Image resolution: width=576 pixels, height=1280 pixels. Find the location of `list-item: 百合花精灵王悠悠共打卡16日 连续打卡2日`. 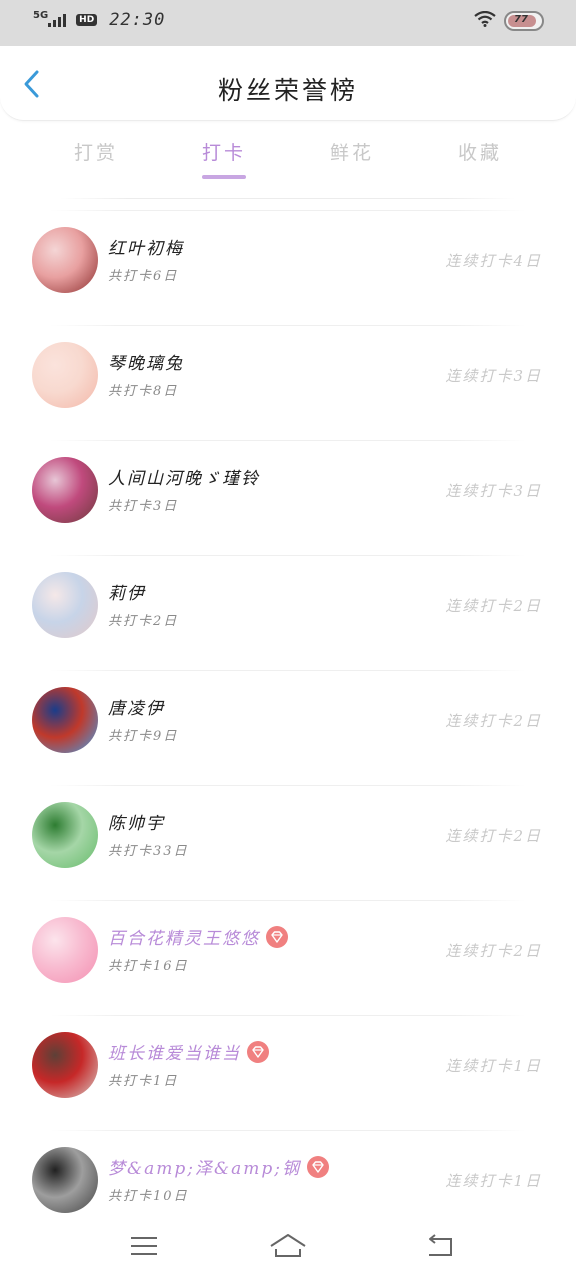

list-item: 百合花精灵王悠悠共打卡16日 连续打卡2日 is located at coordinates (288, 957).